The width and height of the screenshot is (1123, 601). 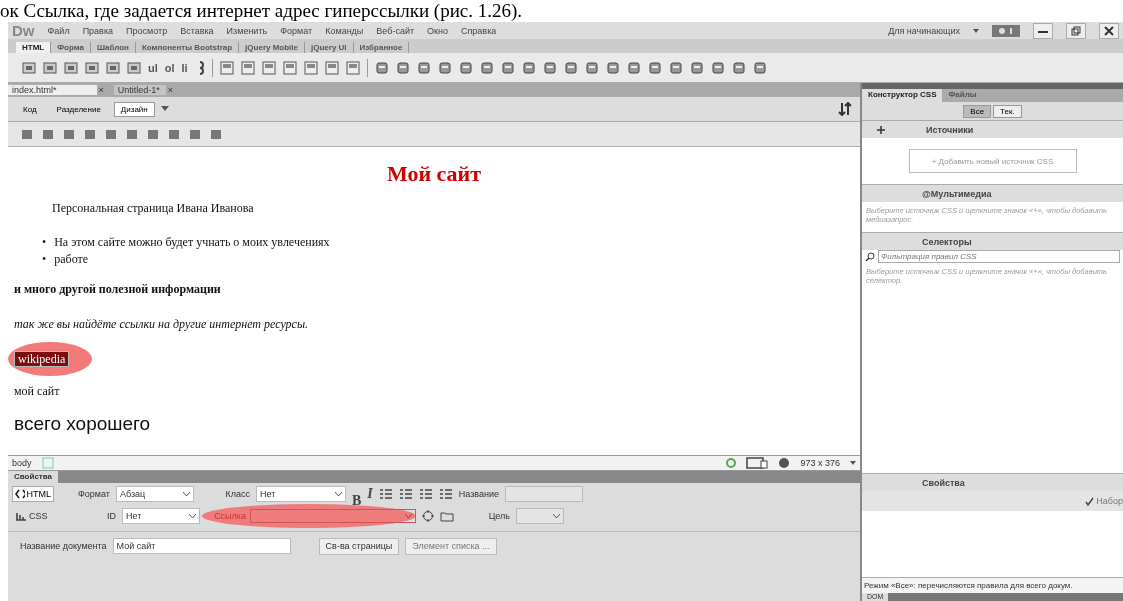 I want to click on italic-text: так же вы найдёте ссылки на другие интернет ресурсы., so click(x=162, y=324).